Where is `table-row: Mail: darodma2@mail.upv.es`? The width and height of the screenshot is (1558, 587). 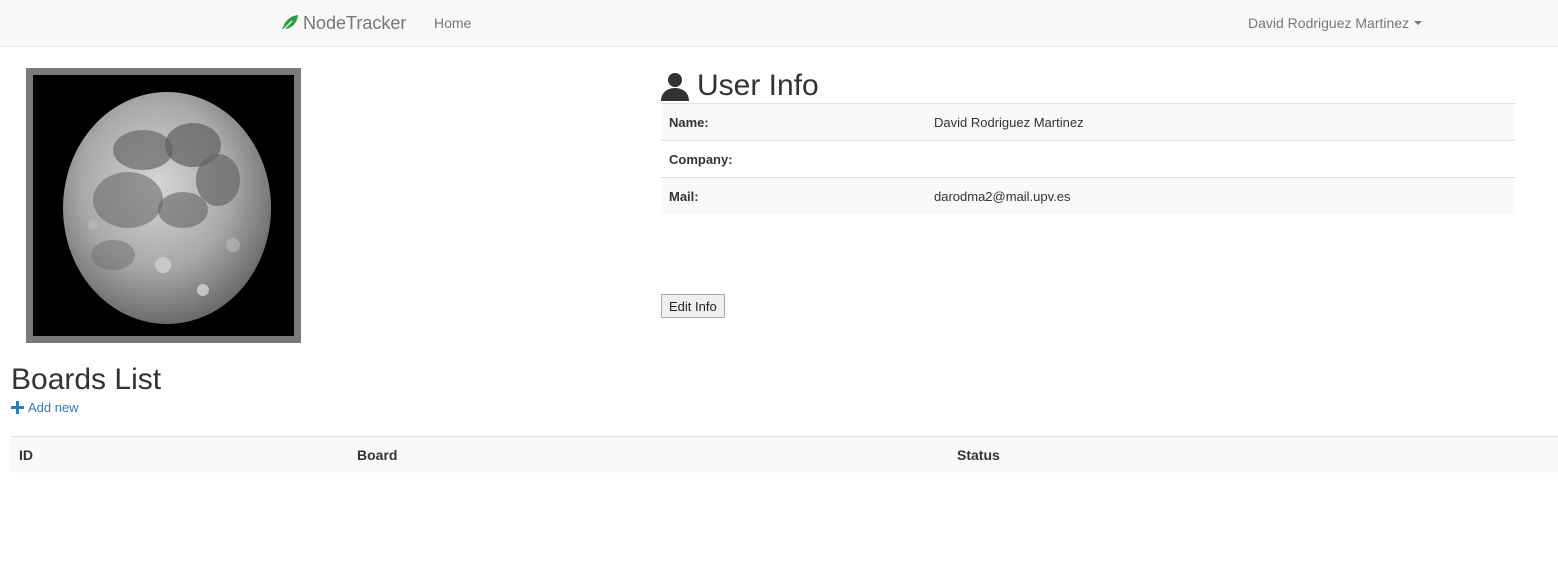
table-row: Mail: darodma2@mail.upv.es is located at coordinates (1088, 195).